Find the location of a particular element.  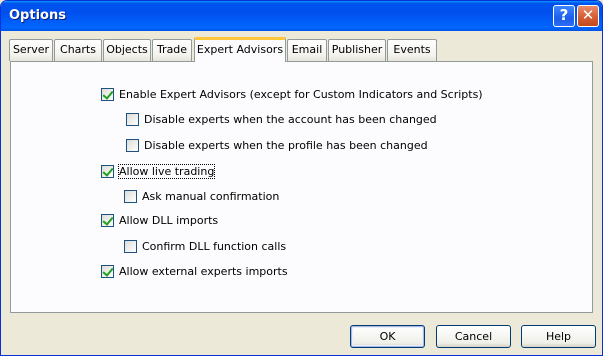

allow-external-experts-imports-option: Allow external experts imports is located at coordinates (194, 271).